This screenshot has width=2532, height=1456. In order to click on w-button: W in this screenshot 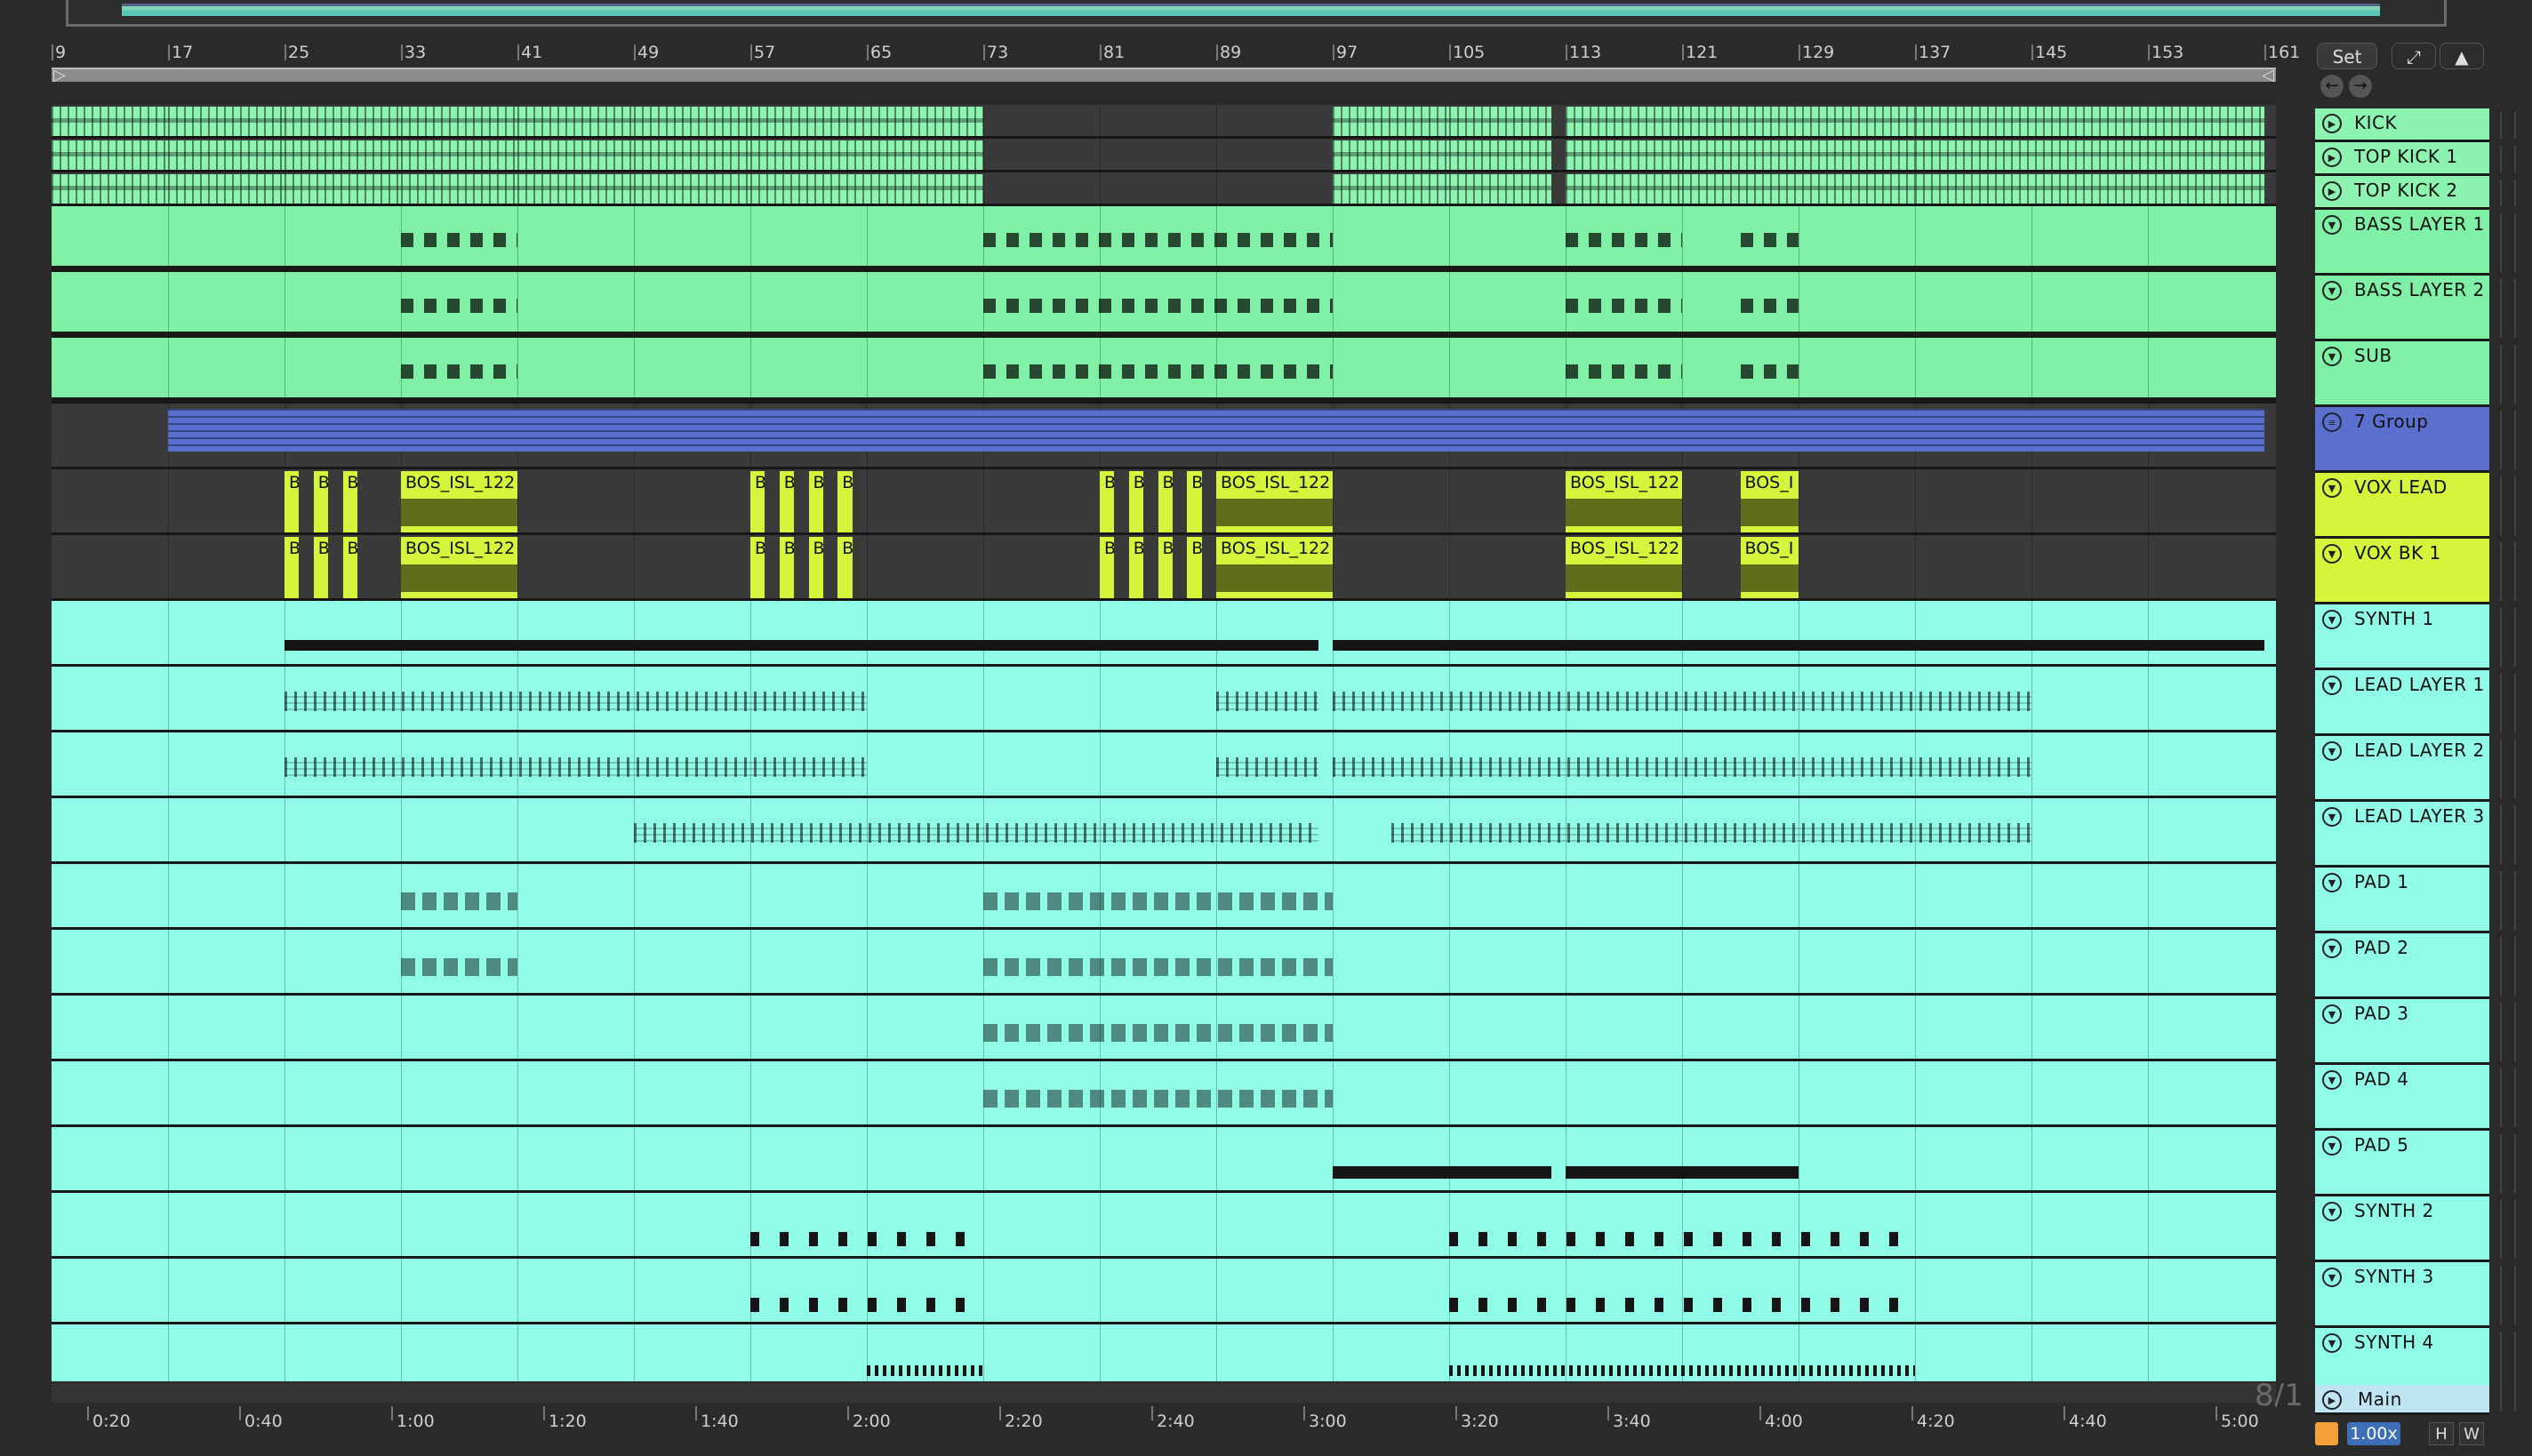, I will do `click(2471, 1433)`.